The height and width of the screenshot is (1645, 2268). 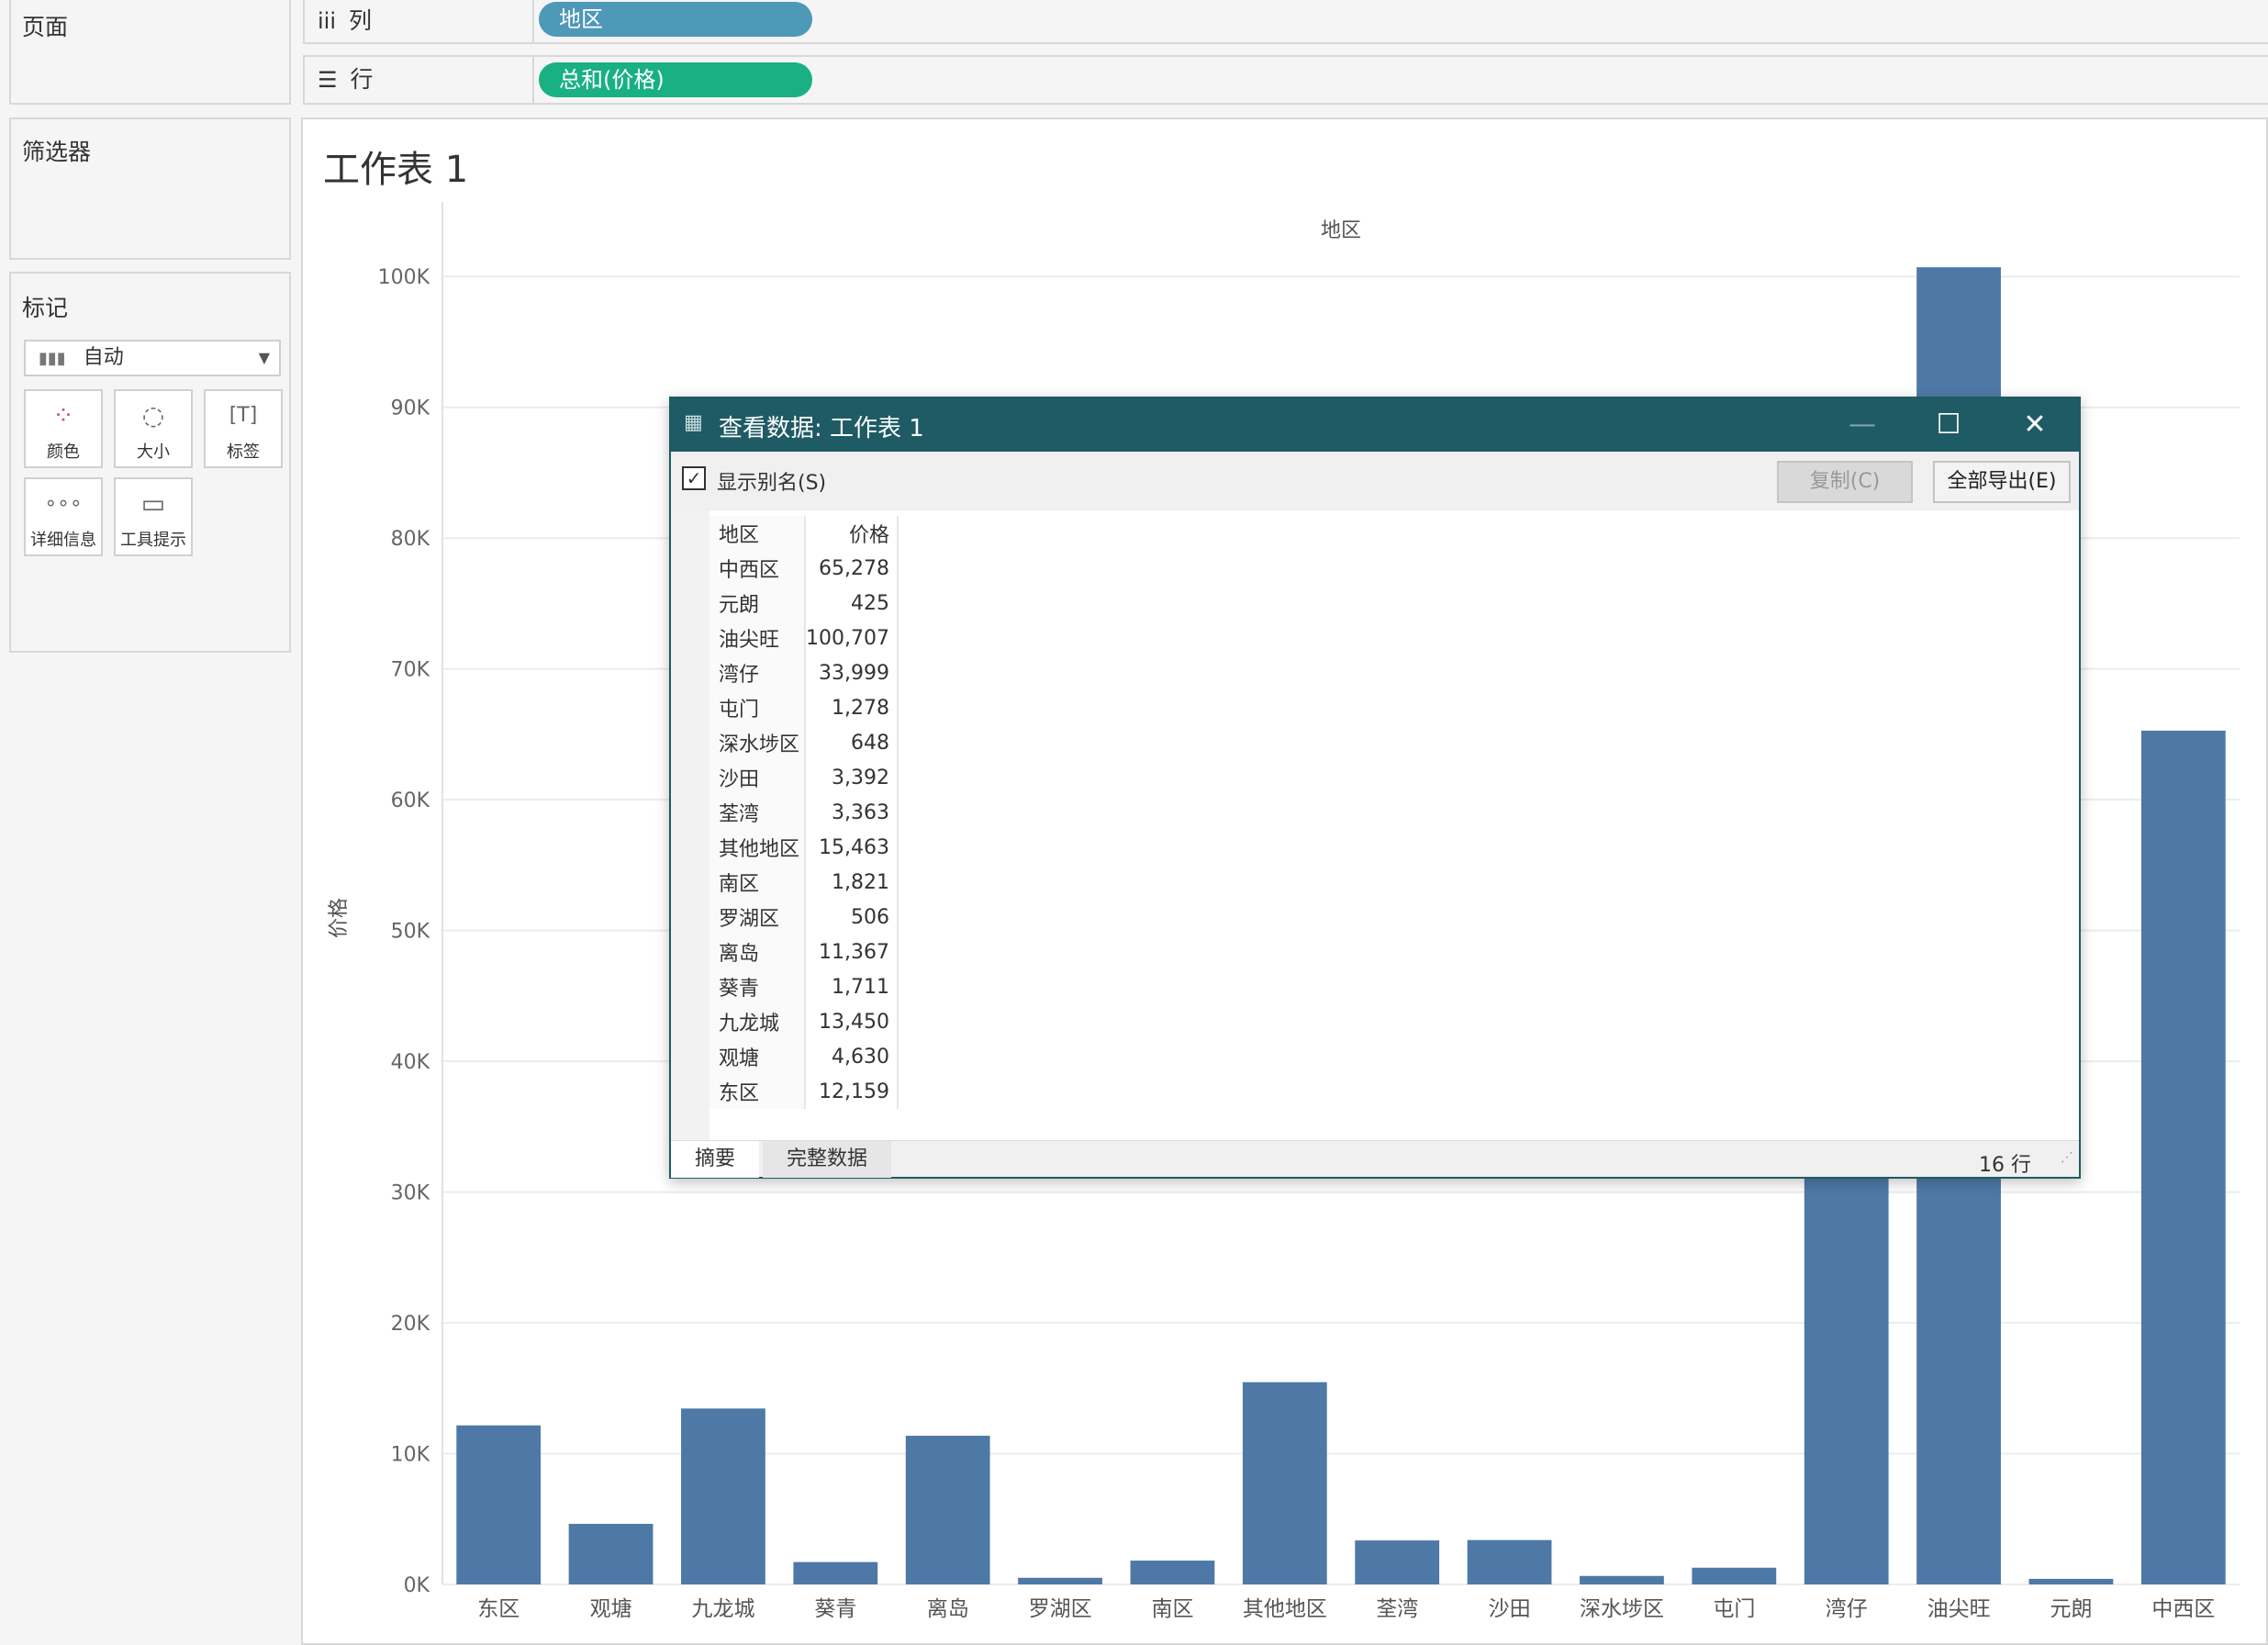 I want to click on region-cell: 湾仔, so click(x=757, y=672).